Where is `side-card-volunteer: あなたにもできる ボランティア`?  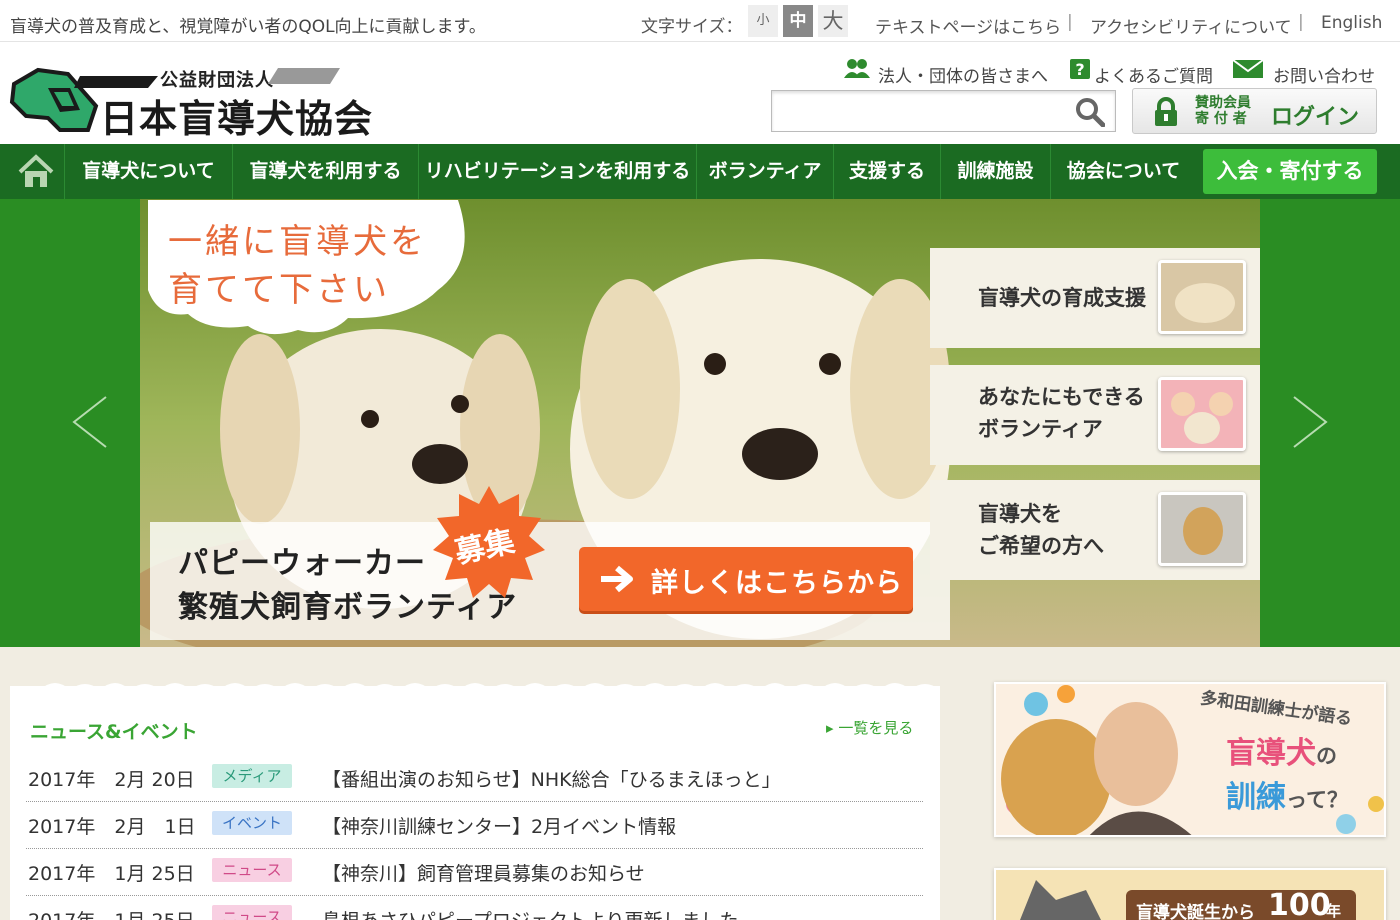 side-card-volunteer: あなたにもできる ボランティア is located at coordinates (1095, 415).